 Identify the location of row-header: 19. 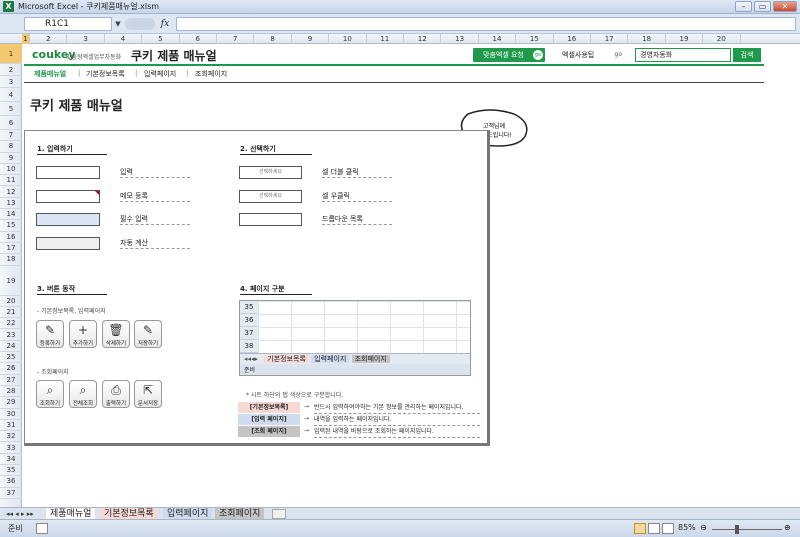
(11, 281).